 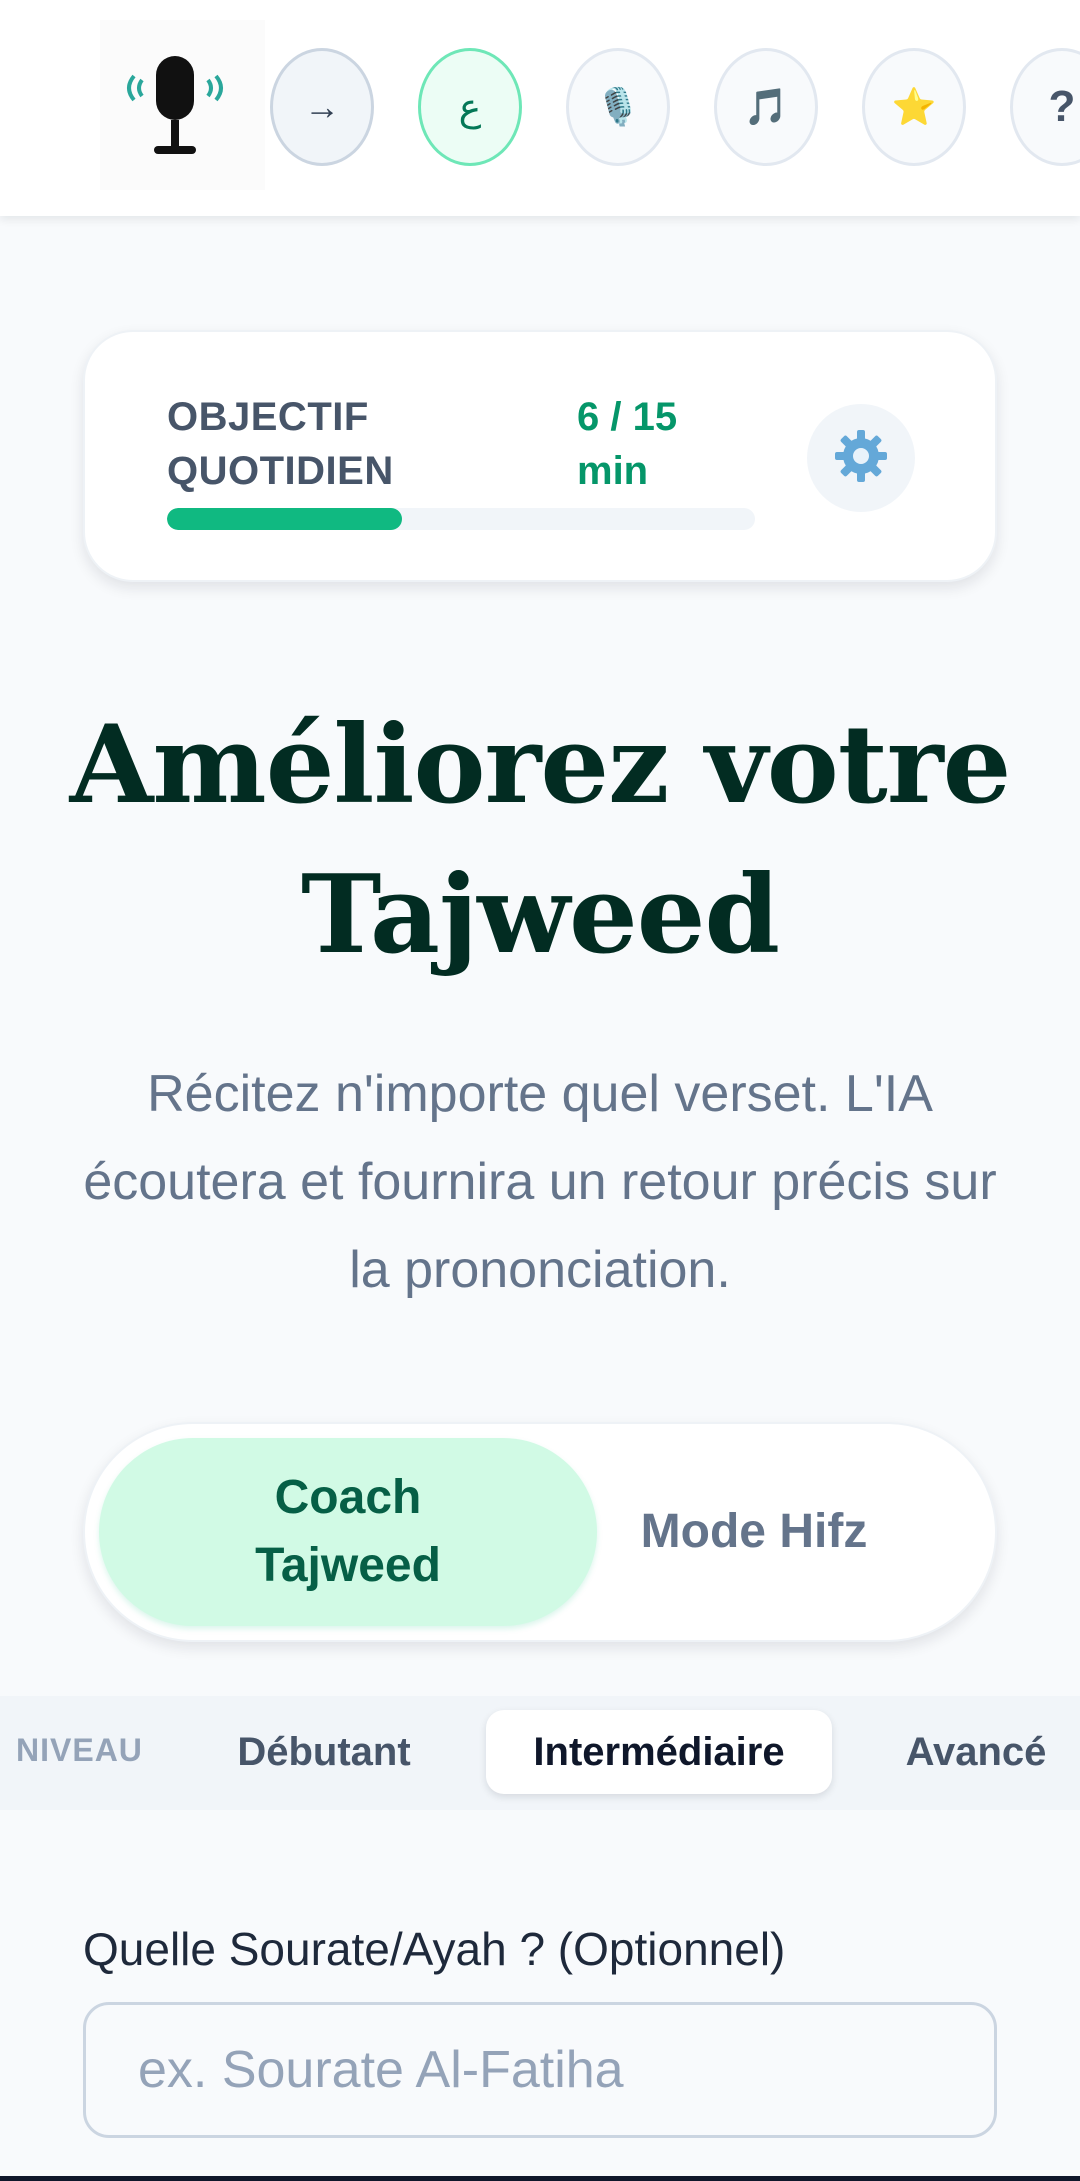 I want to click on daily-goal-label: OBJECTIF QUOTIDIEN, so click(x=280, y=444).